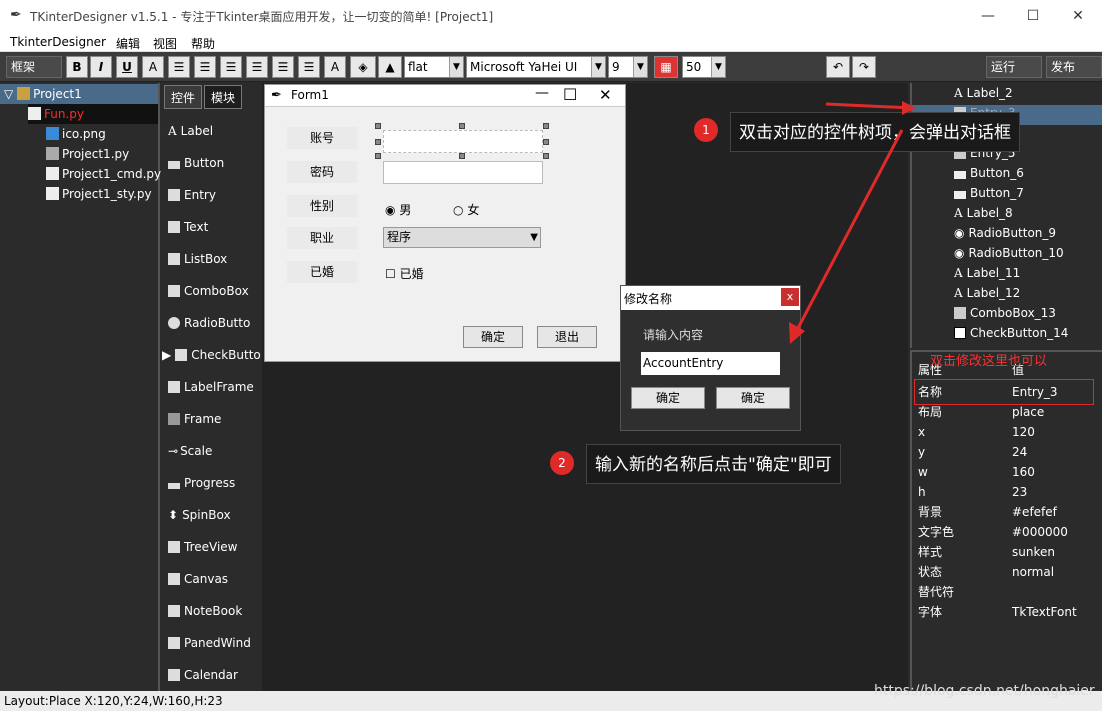 The height and width of the screenshot is (711, 1102). Describe the element at coordinates (127, 67) in the screenshot. I see `underline-button: U` at that location.